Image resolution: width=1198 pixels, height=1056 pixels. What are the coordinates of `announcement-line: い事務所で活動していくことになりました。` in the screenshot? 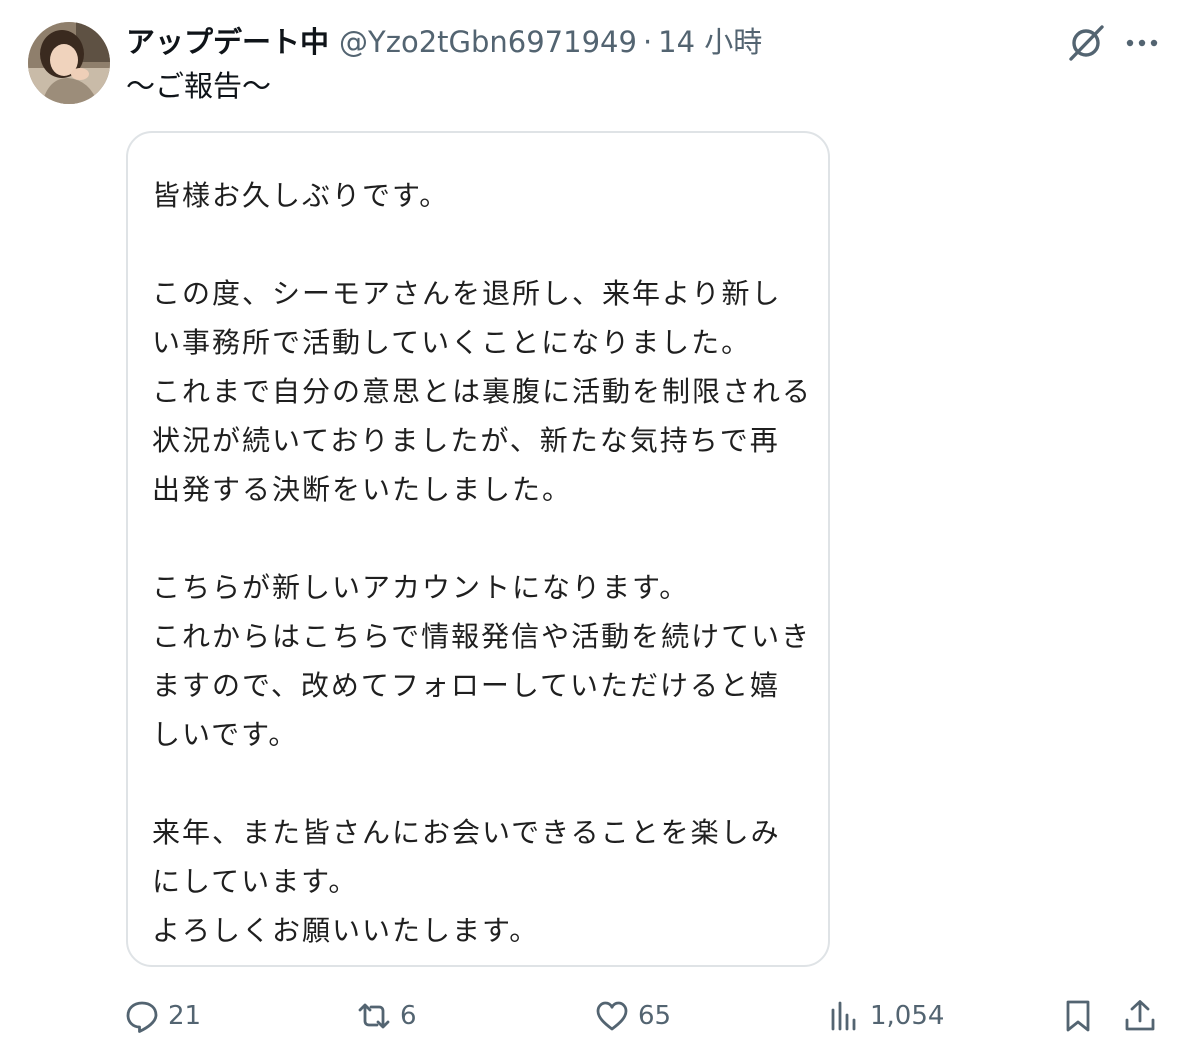 It's located at (452, 342).